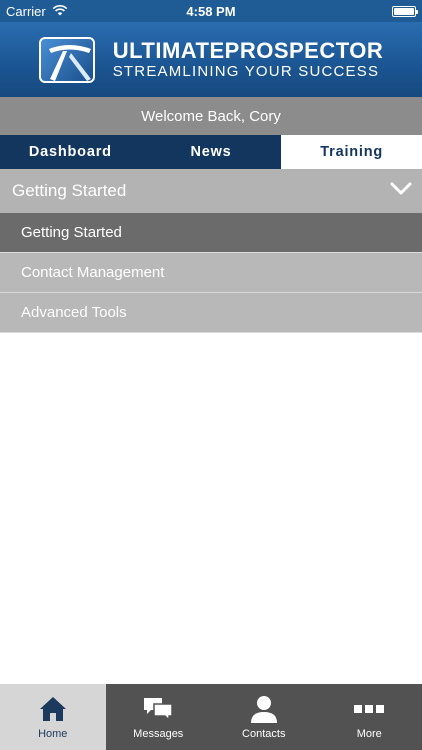 Image resolution: width=422 pixels, height=750 pixels. I want to click on tabbar-label-home: Home, so click(53, 734).